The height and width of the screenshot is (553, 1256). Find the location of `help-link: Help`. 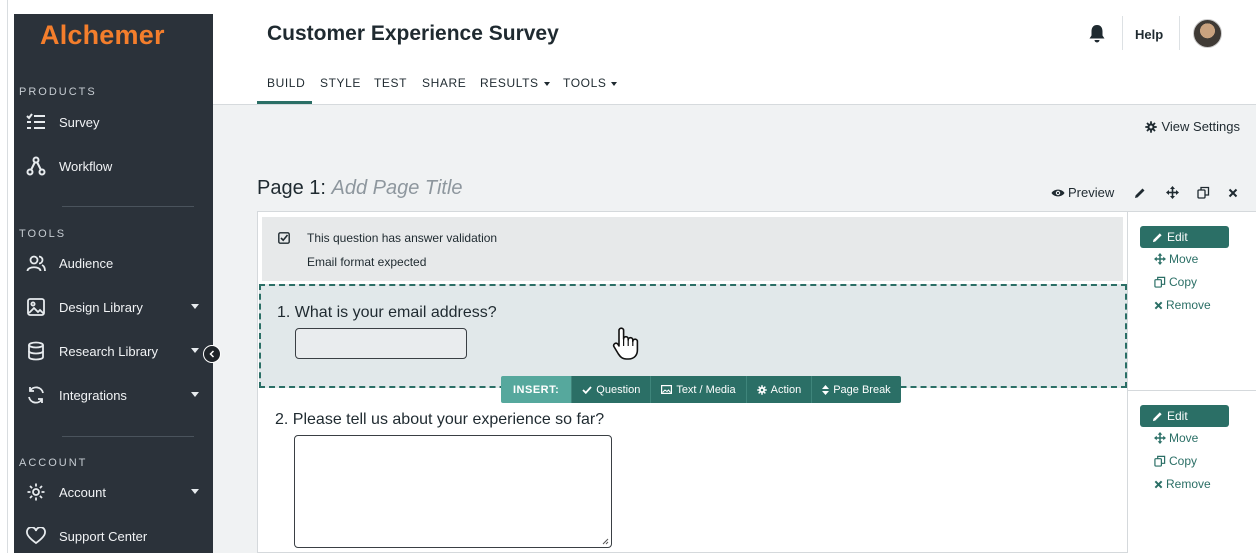

help-link: Help is located at coordinates (1149, 34).